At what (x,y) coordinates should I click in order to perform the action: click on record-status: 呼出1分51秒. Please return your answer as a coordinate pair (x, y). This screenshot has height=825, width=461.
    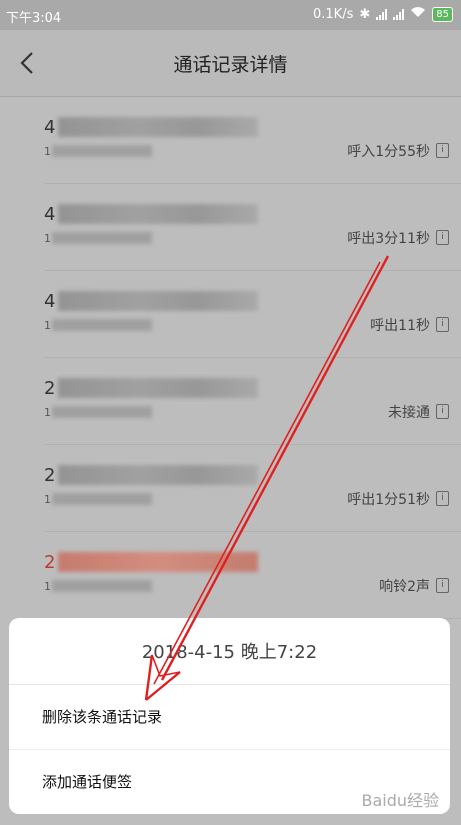
    Looking at the image, I should click on (388, 500).